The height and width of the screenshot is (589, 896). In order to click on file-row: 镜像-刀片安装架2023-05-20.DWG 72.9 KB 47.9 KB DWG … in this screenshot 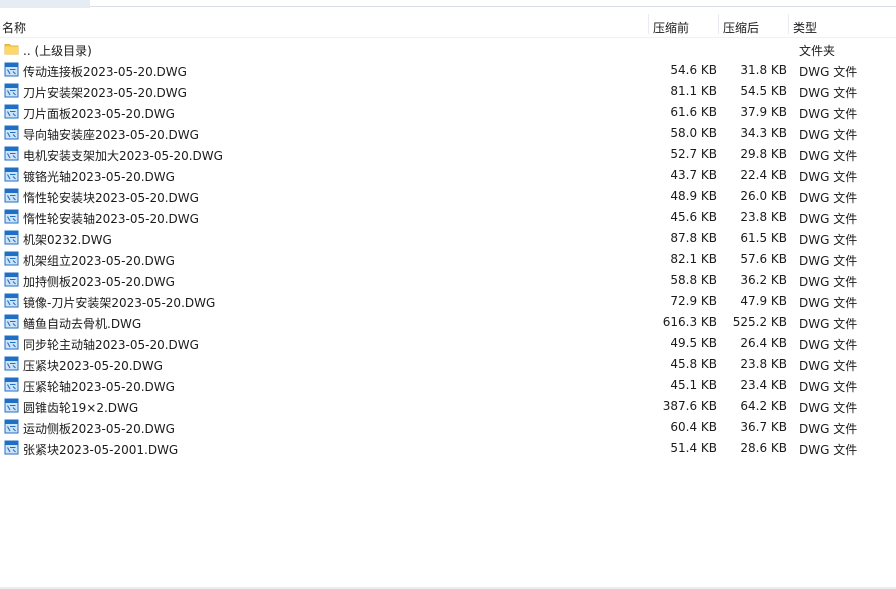, I will do `click(448, 300)`.